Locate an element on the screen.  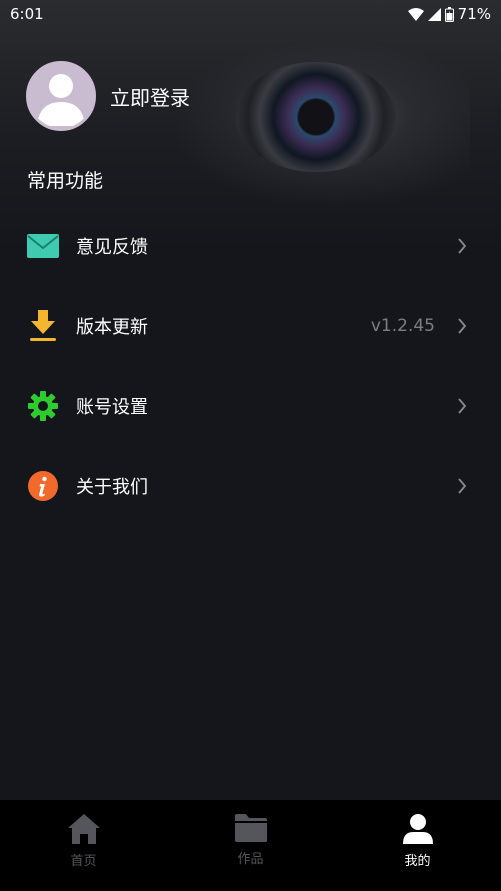
default-avatar-icon is located at coordinates (61, 96).